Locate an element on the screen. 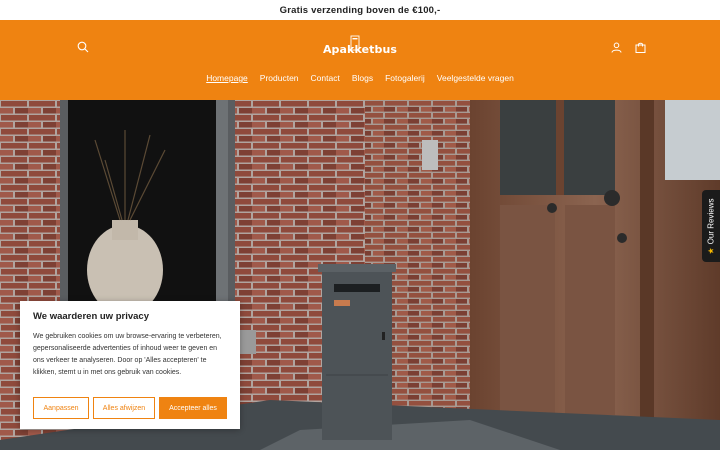 This screenshot has height=450, width=720. account-button is located at coordinates (616, 47).